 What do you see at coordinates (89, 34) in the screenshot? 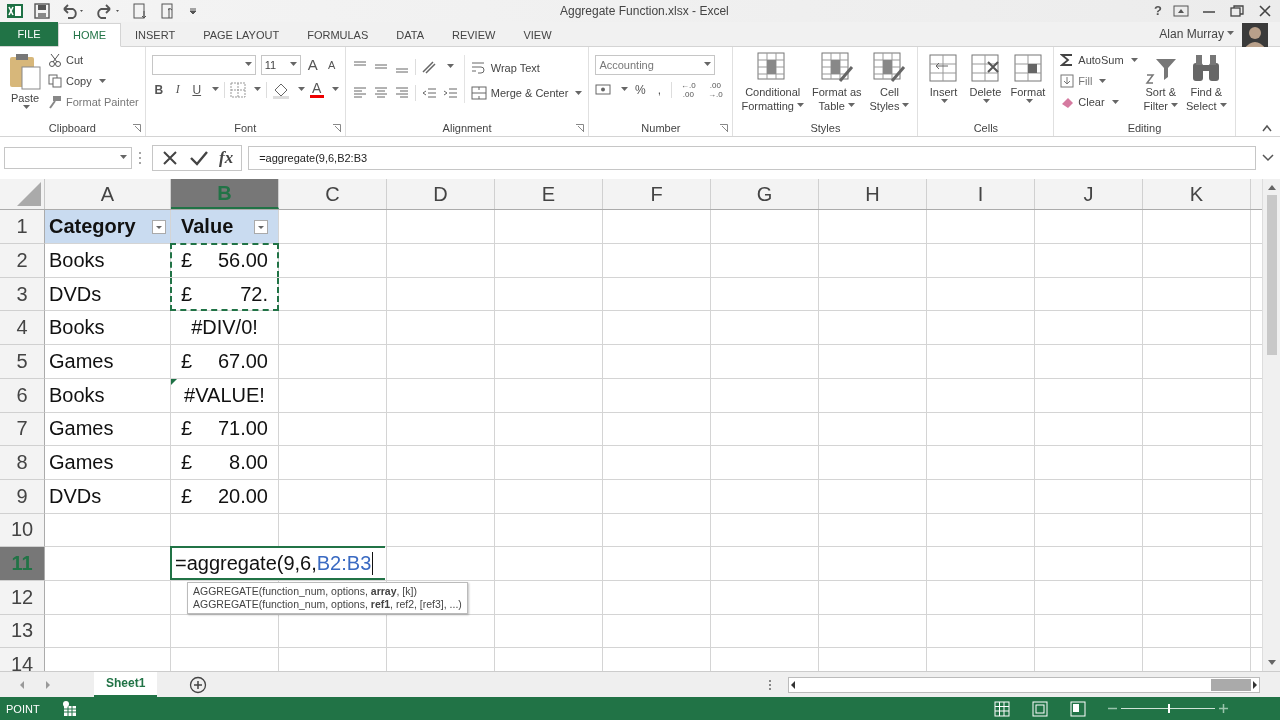
I see `ribbon-tab: HOME` at bounding box center [89, 34].